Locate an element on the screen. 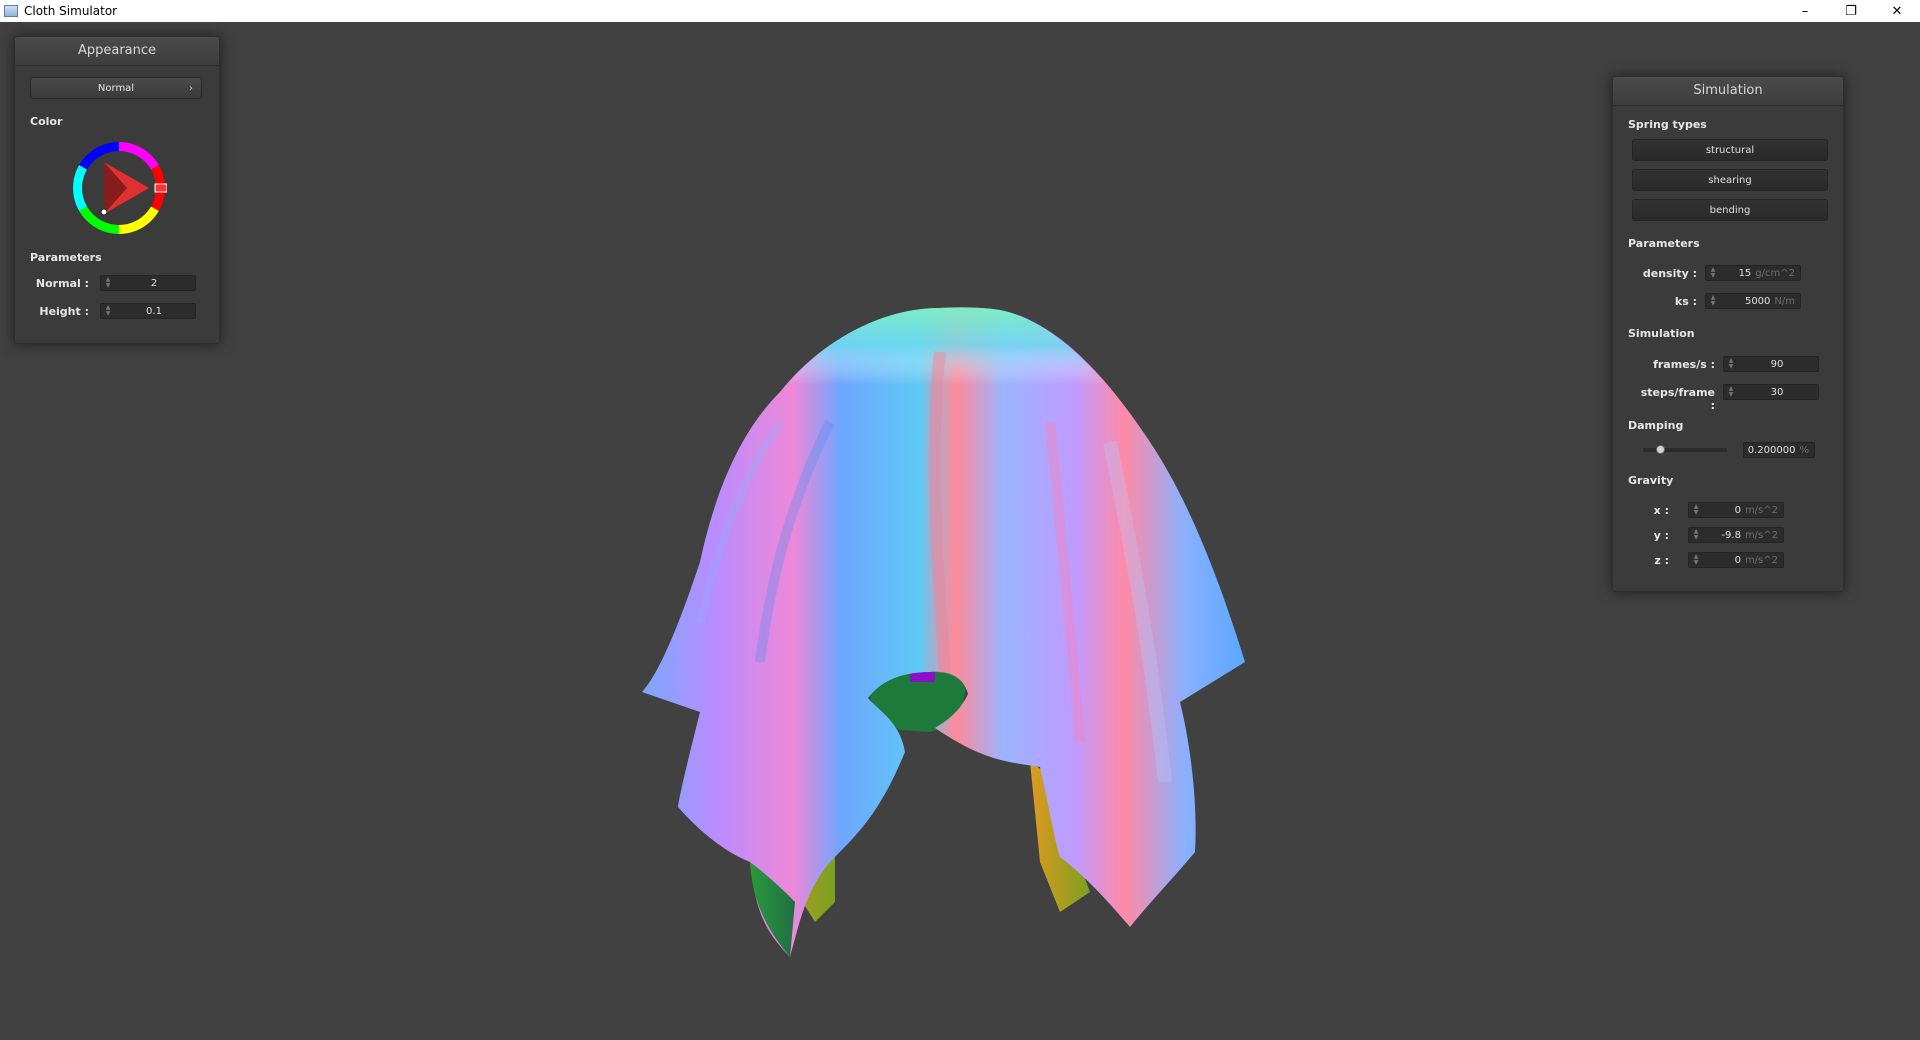  simulation-section-label: Simulation is located at coordinates (1661, 333).